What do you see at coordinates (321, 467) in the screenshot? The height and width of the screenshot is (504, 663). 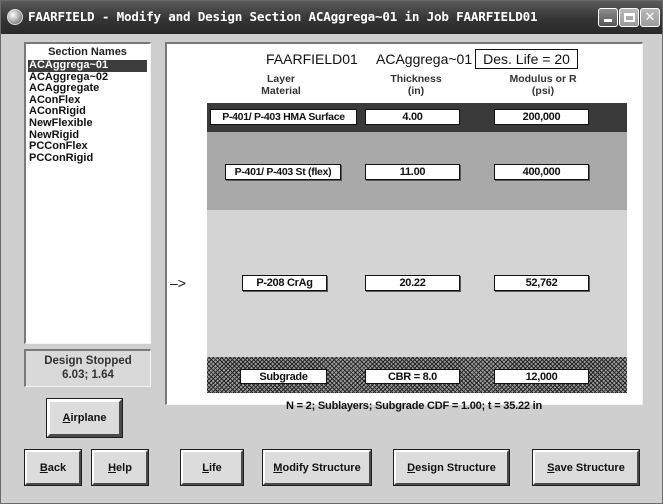 I see `modify-structure-button-label: odify Structure` at bounding box center [321, 467].